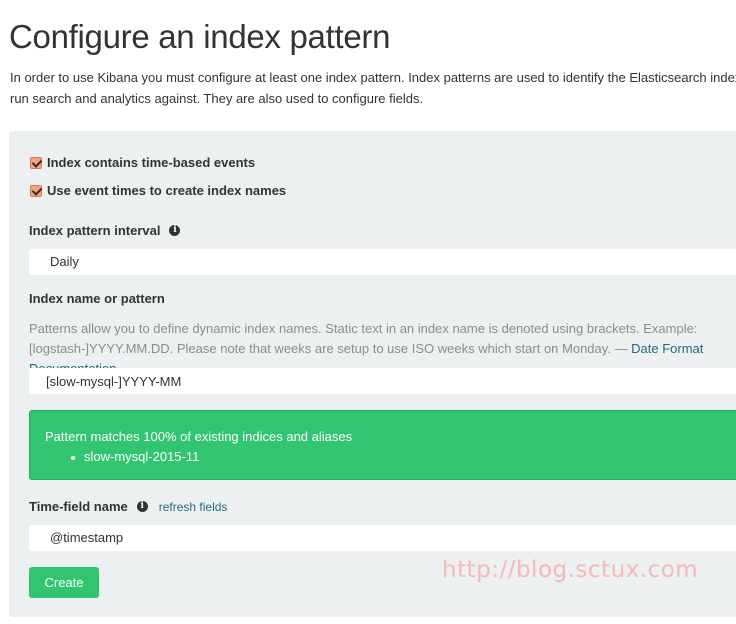  I want to click on time-field-label-row: Time-field name i refresh fields, so click(128, 506).